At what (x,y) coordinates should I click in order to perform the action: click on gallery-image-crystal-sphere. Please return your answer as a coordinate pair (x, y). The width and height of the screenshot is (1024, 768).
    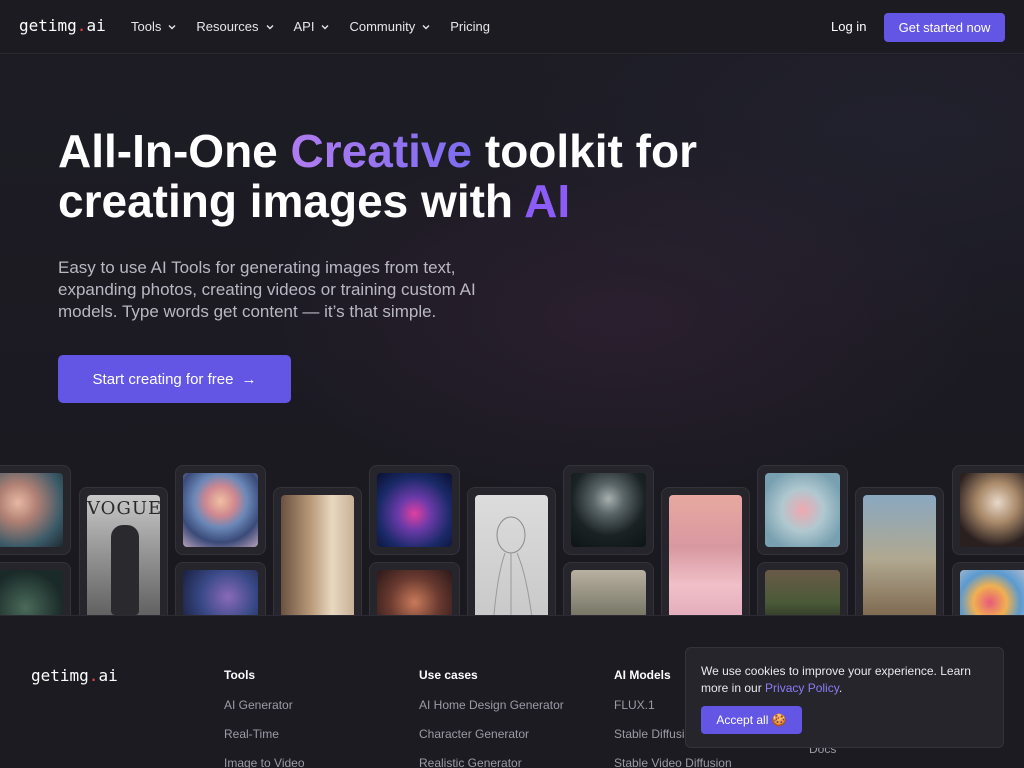
    Looking at the image, I should click on (220, 510).